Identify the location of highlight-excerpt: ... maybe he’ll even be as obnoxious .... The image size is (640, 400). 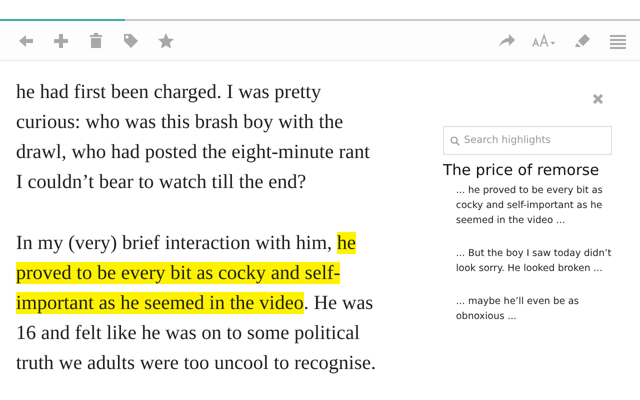
(534, 309).